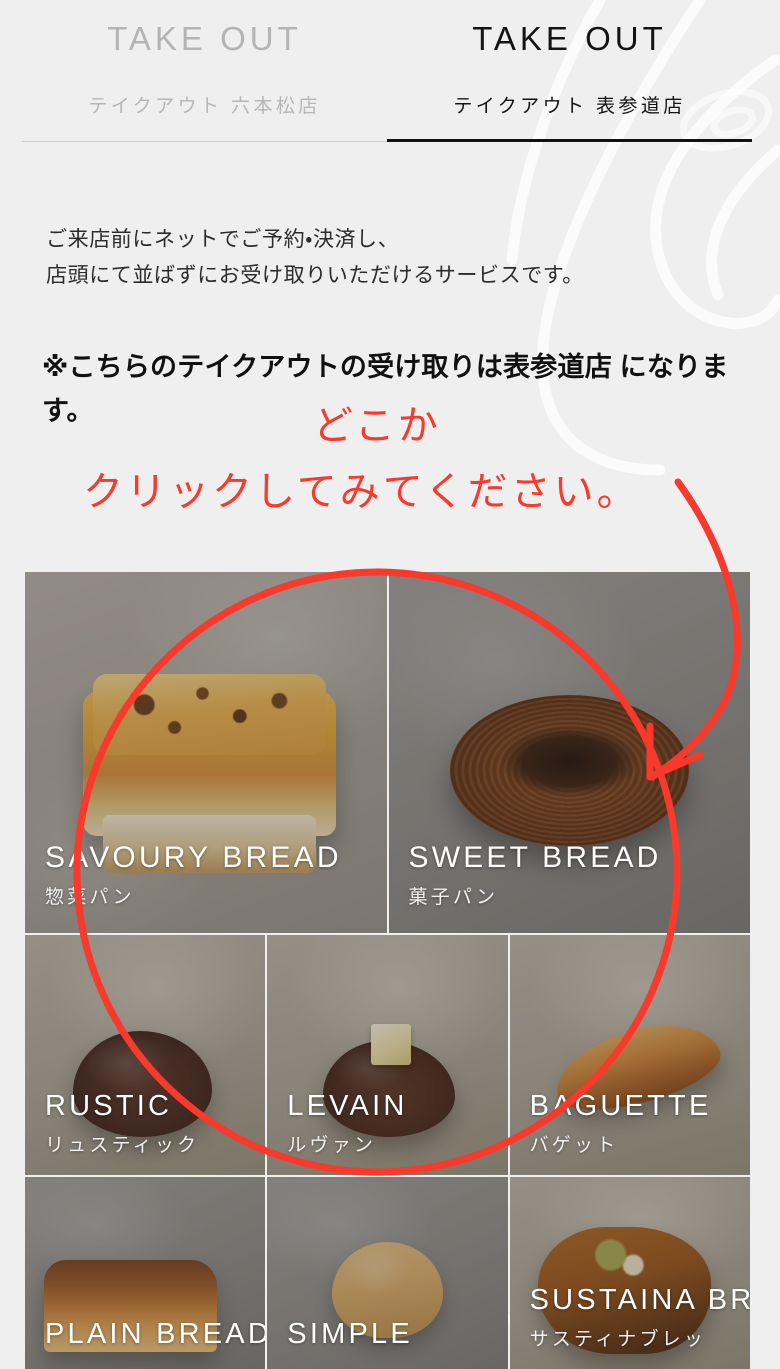  What do you see at coordinates (629, 1055) in the screenshot?
I see `category-tile-baguette: BAGUETTE バゲット` at bounding box center [629, 1055].